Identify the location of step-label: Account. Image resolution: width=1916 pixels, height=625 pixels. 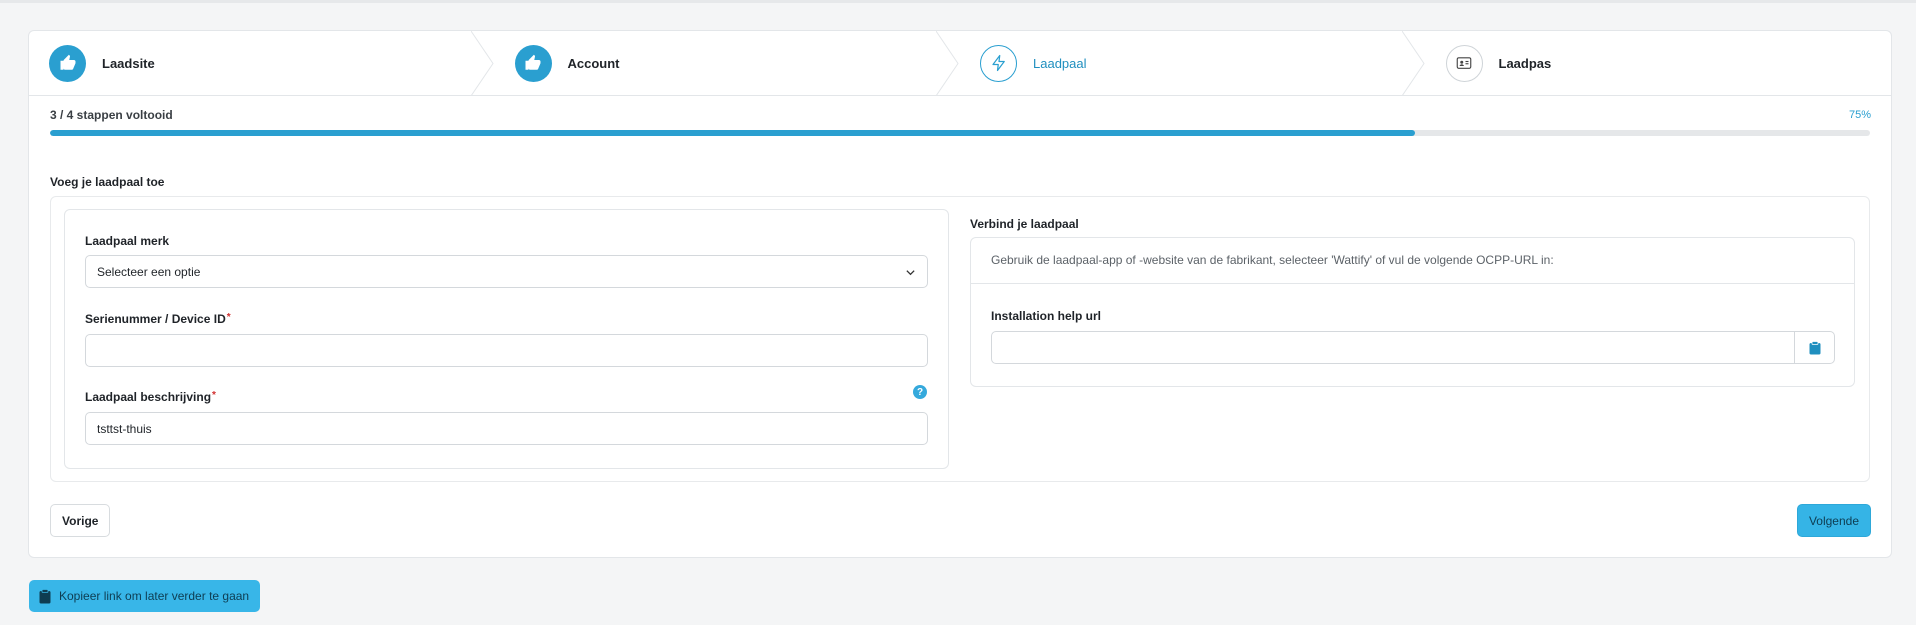
(593, 63).